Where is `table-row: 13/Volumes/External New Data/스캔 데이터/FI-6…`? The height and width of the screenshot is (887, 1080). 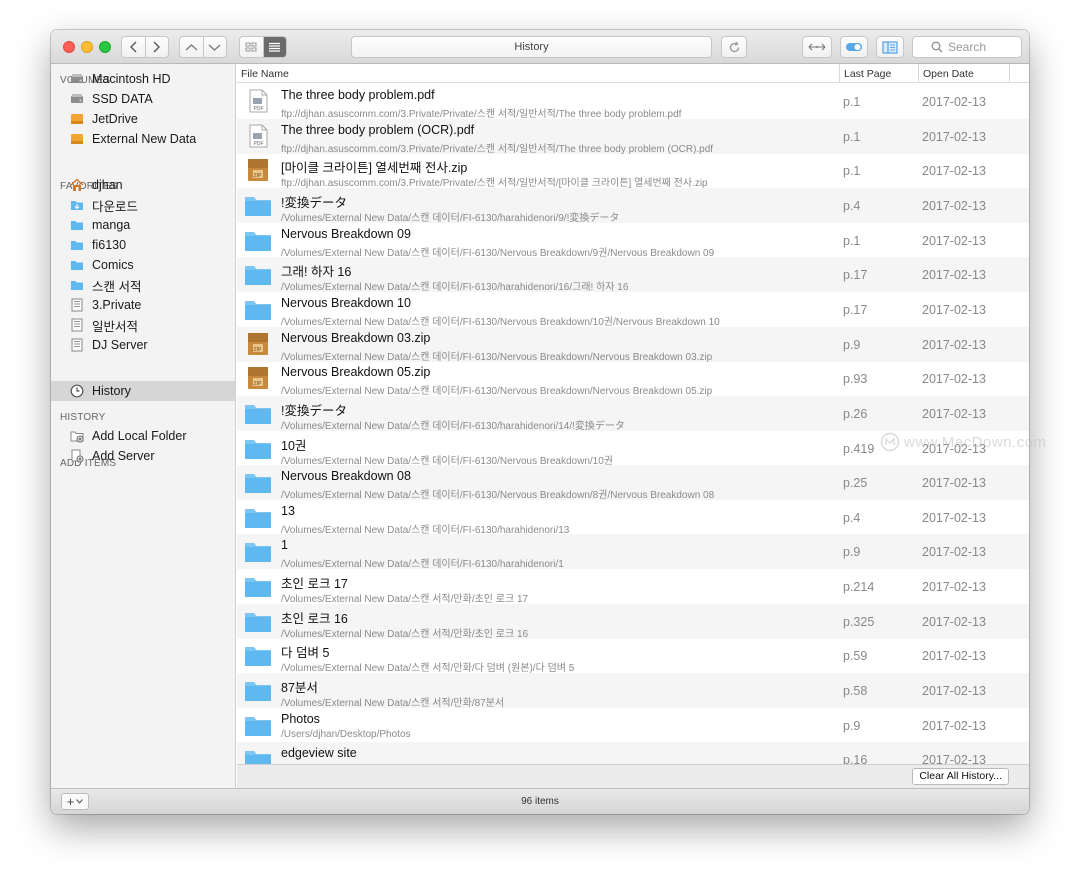 table-row: 13/Volumes/External New Data/스캔 데이터/FI-6… is located at coordinates (633, 518).